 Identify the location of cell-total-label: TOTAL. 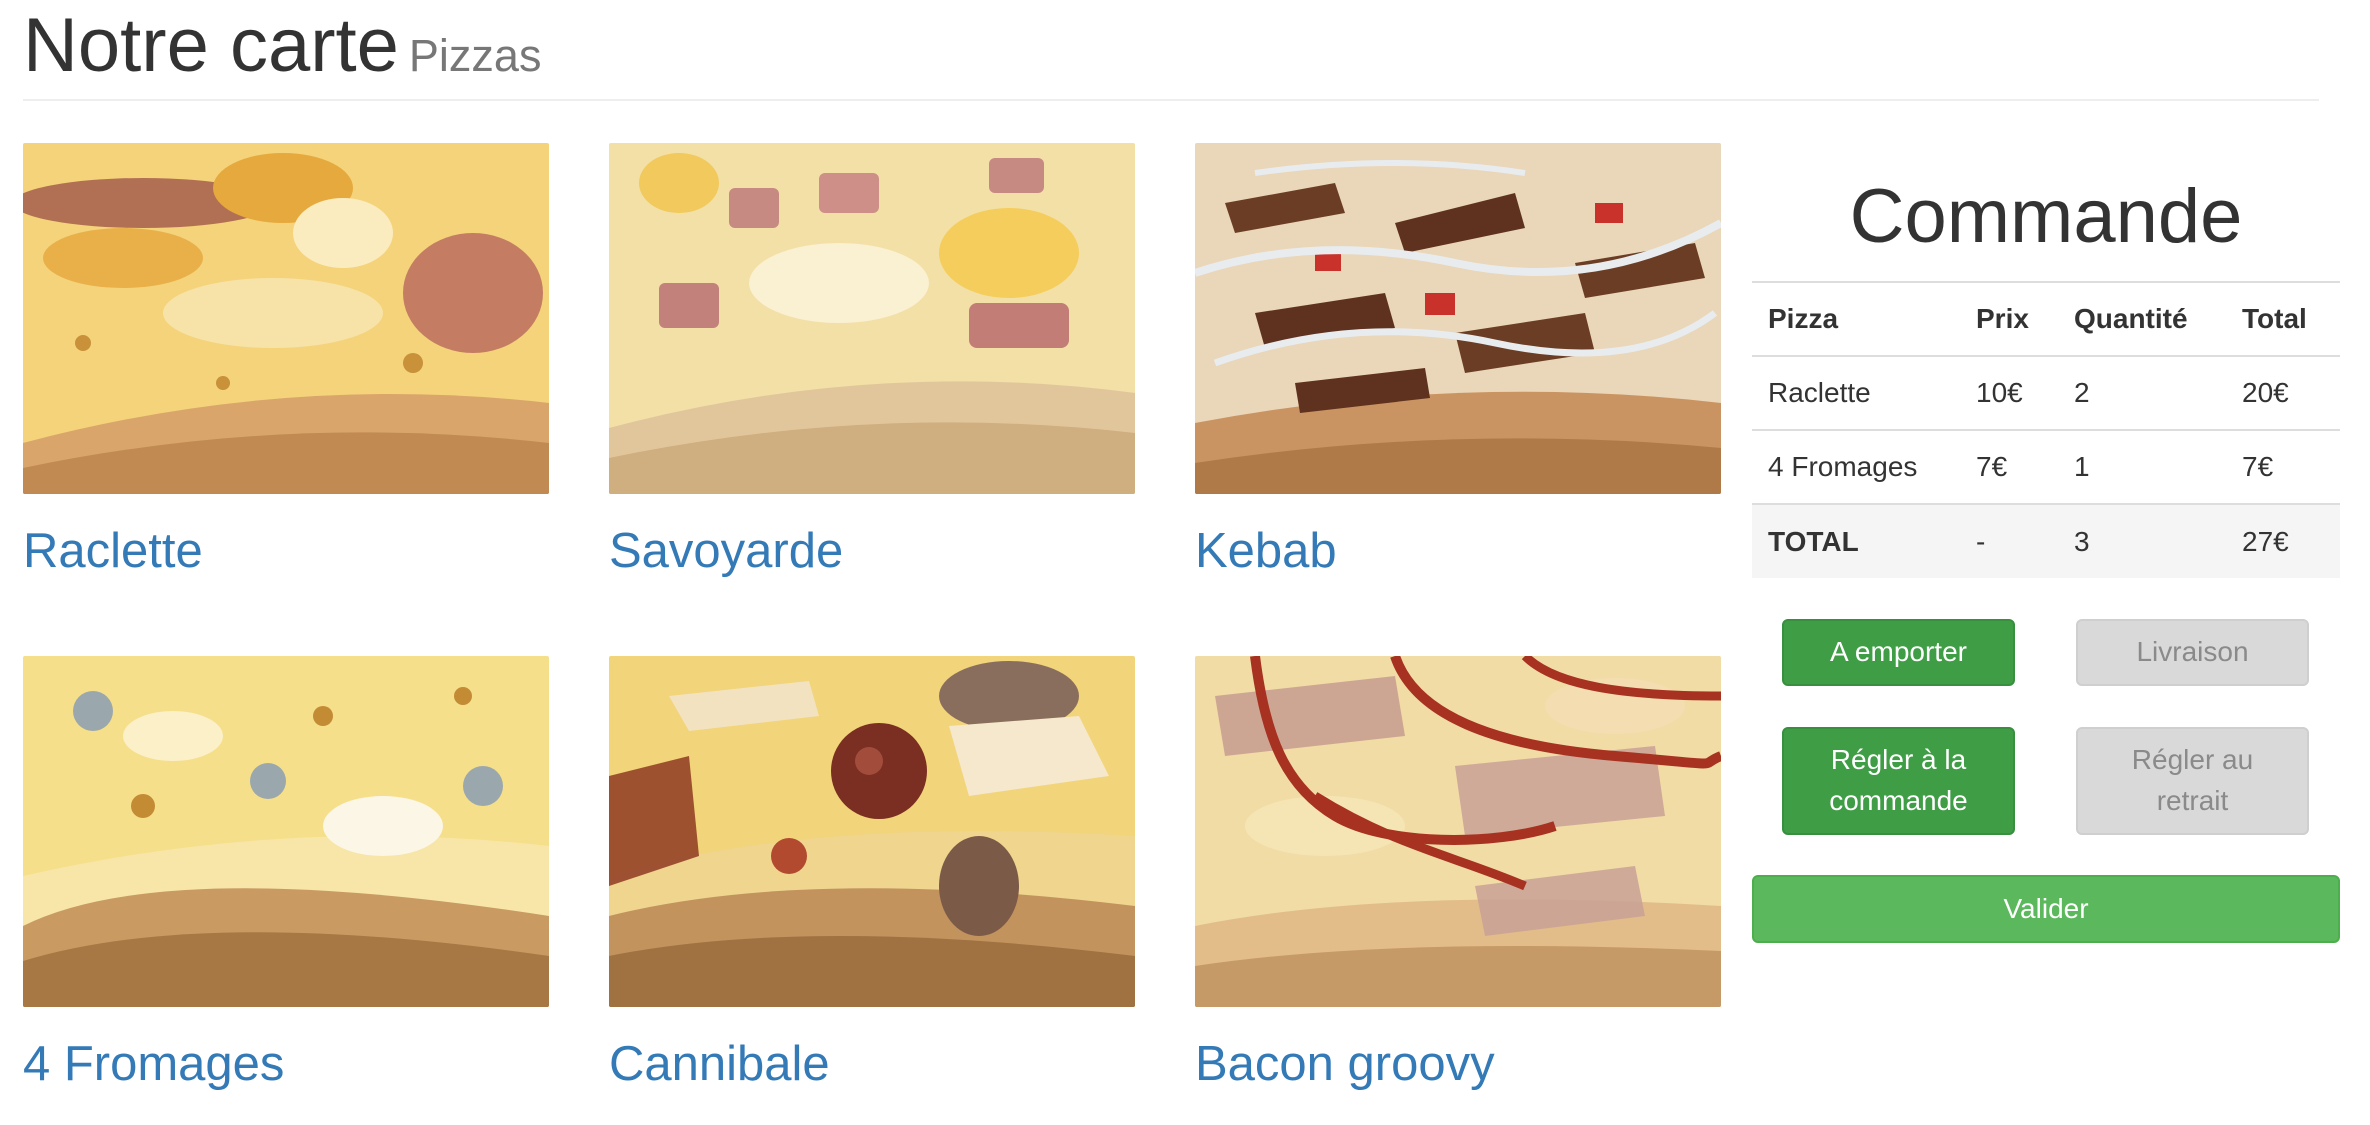
(1856, 540).